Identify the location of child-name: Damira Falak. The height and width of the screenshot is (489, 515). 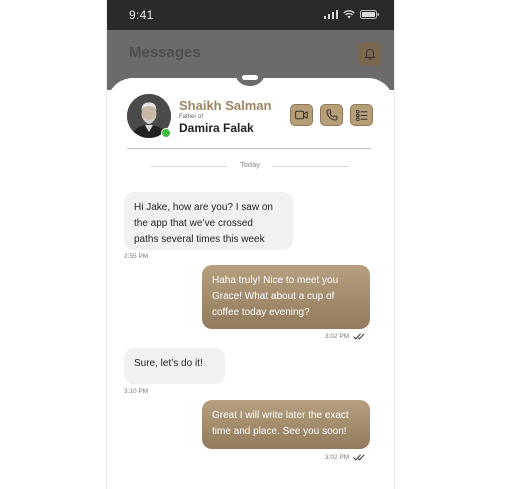
(216, 128).